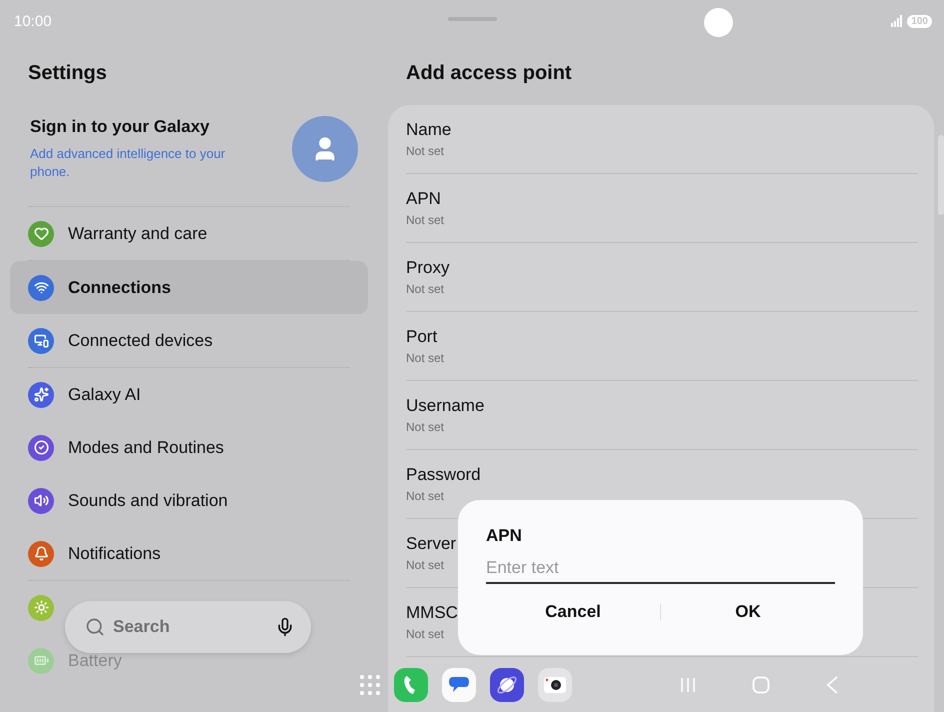 Image resolution: width=944 pixels, height=712 pixels. I want to click on back-icon, so click(832, 685).